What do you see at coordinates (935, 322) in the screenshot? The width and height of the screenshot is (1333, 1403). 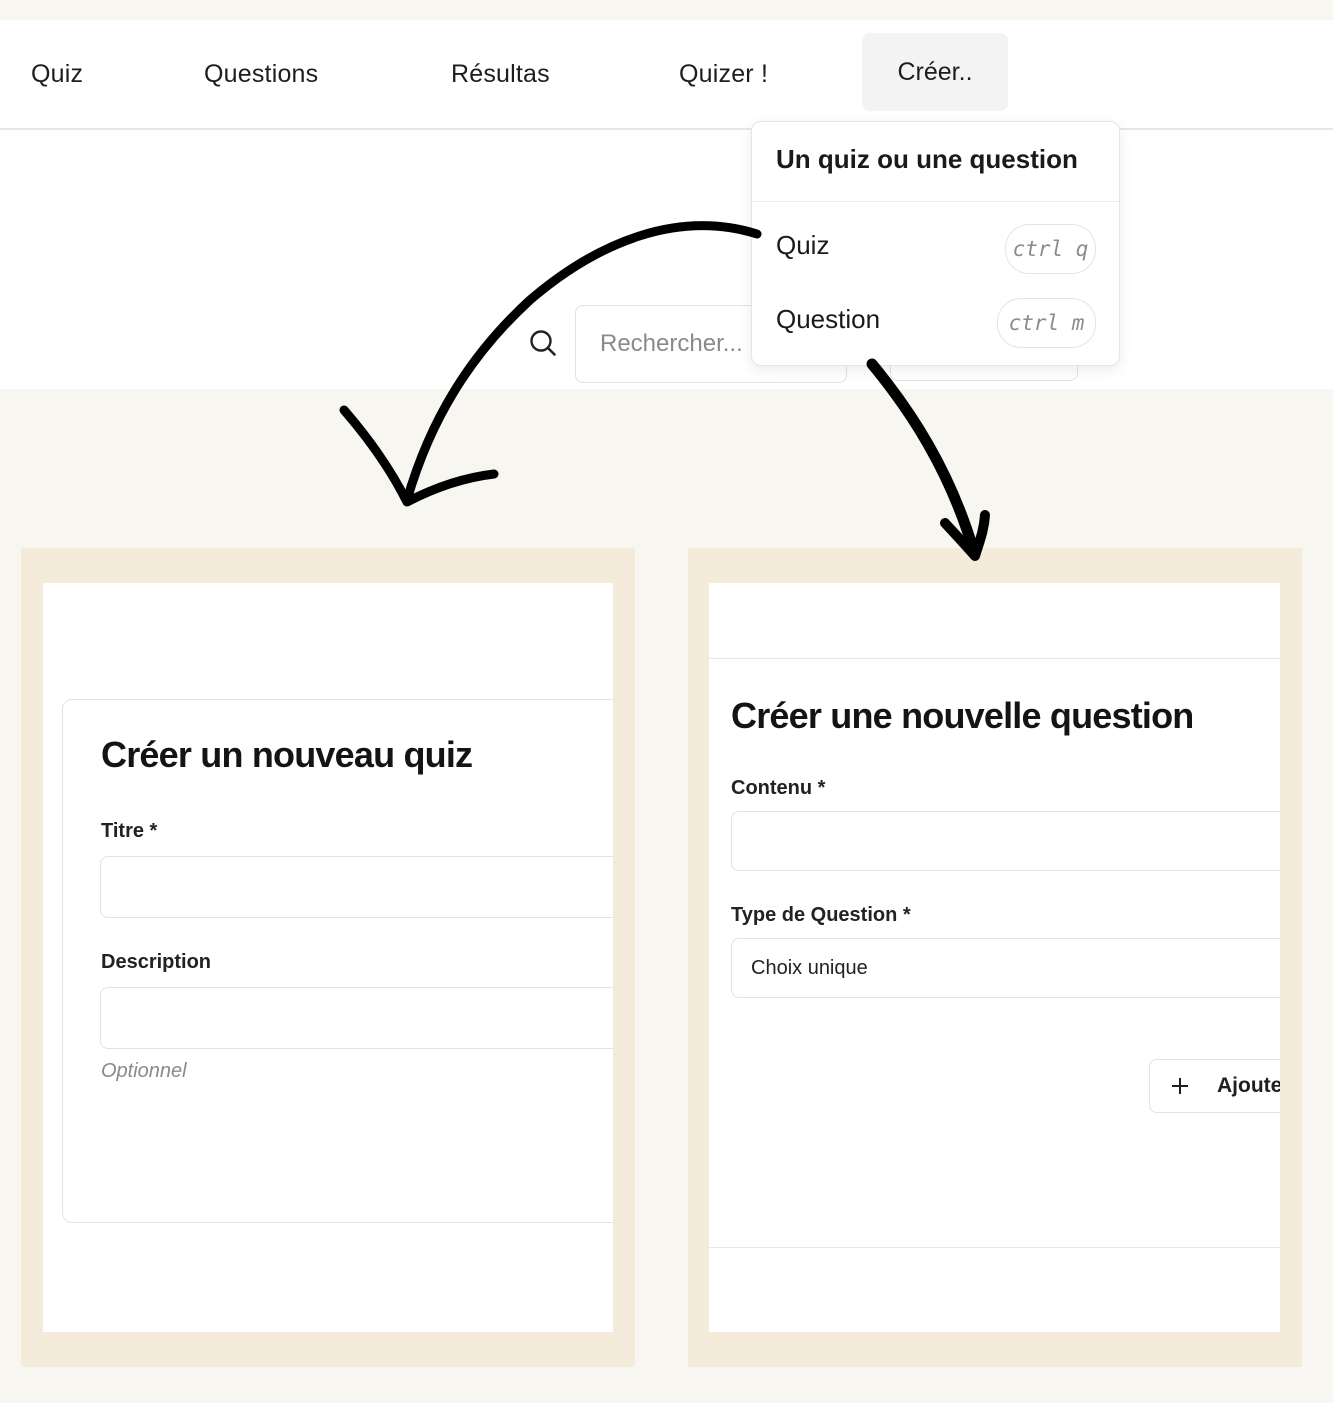 I see `dropdown-item-question: Question ctrl m` at bounding box center [935, 322].